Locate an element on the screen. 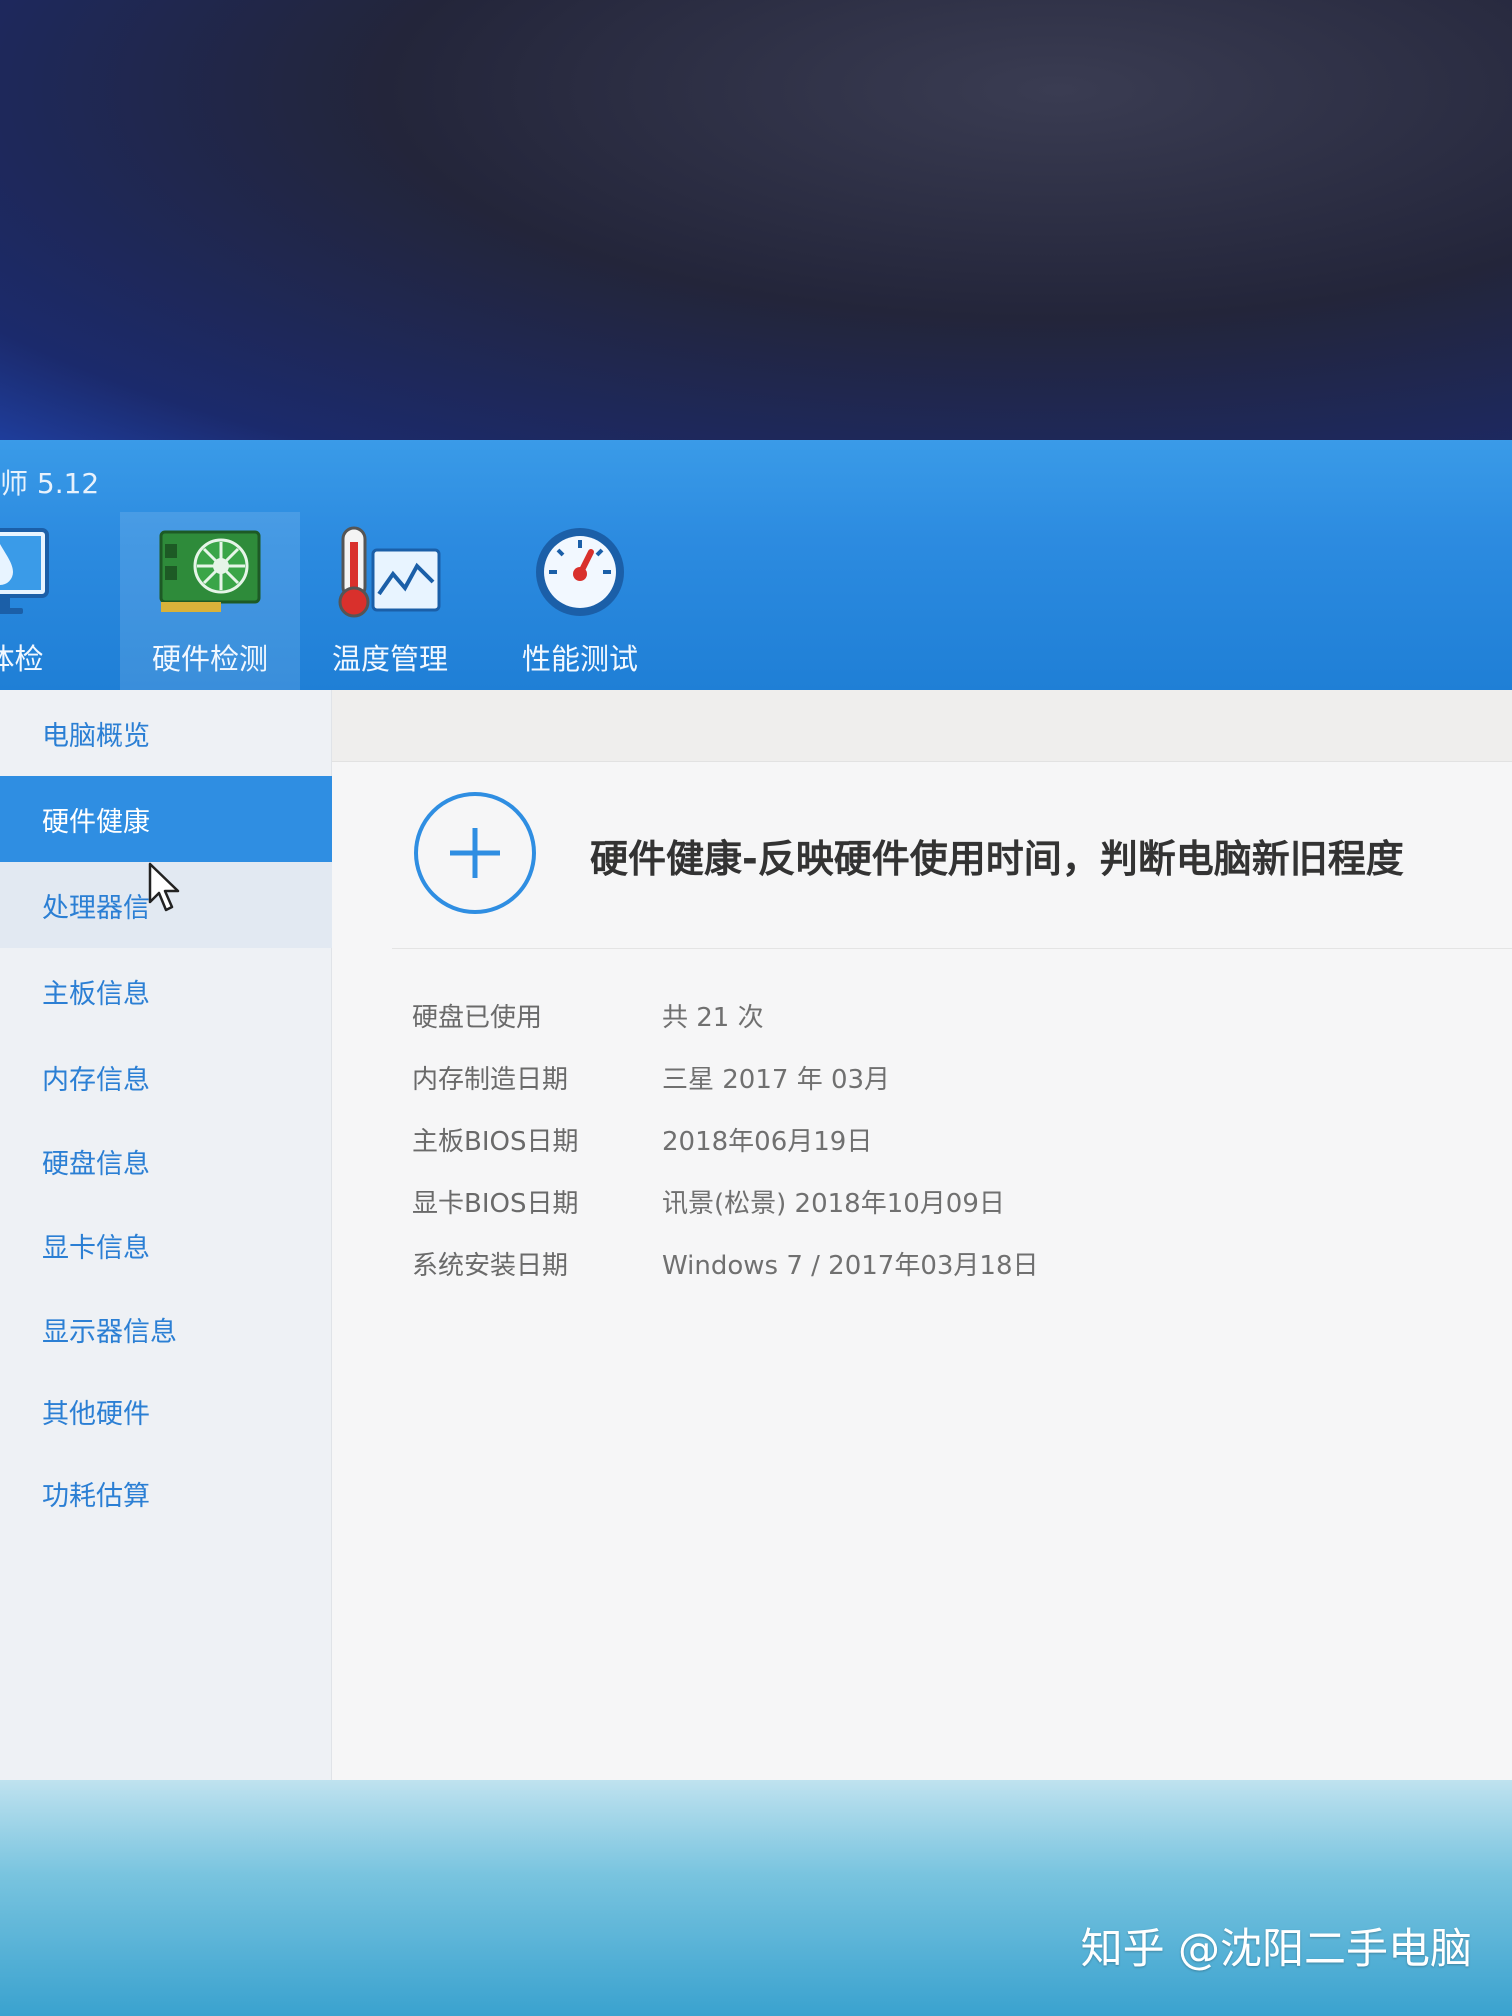 The height and width of the screenshot is (2016, 1512). info-label: 内存制造日期 is located at coordinates (490, 1079).